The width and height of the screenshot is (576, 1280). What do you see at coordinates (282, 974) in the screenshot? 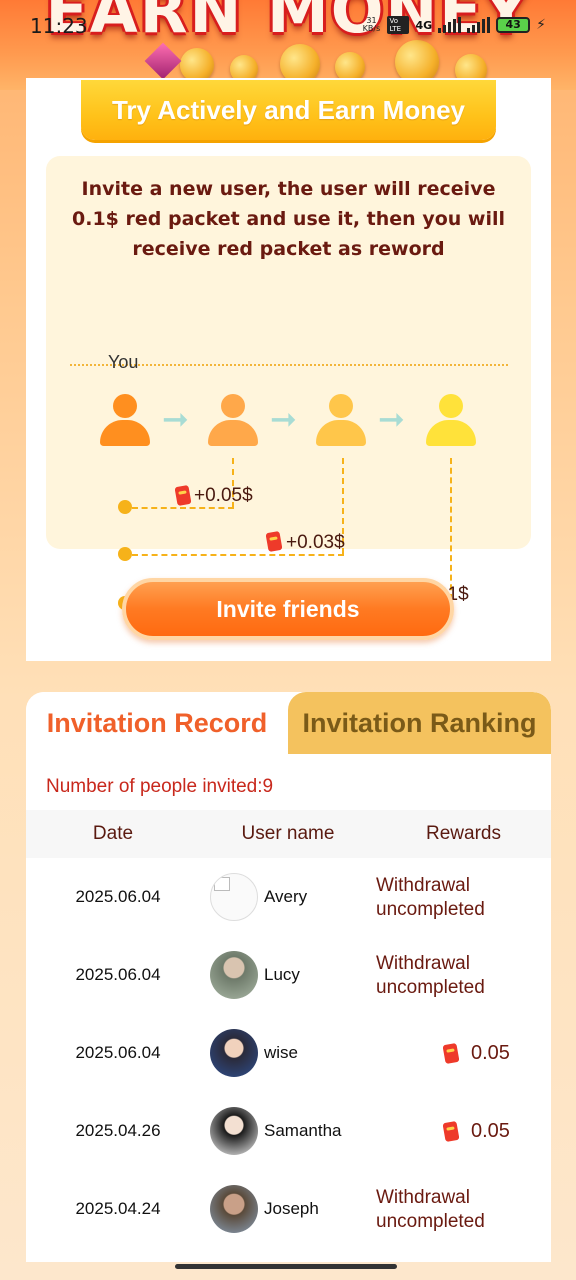
I see `row-user-name: Lucy` at bounding box center [282, 974].